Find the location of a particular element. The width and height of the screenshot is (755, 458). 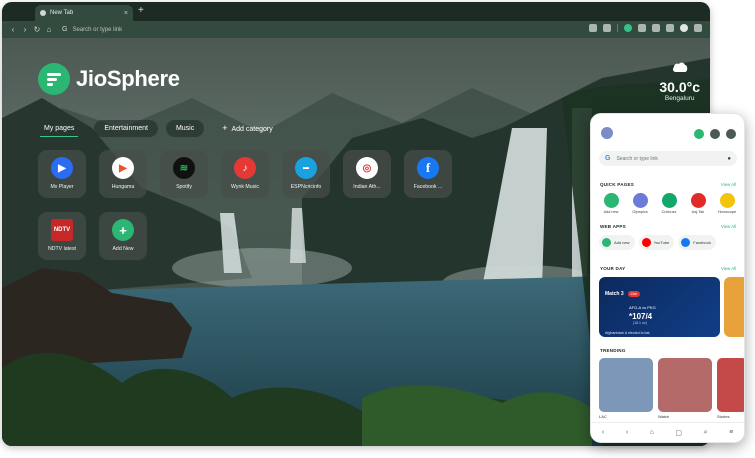

quick-page-aaj-tak: Aaj Tak is located at coordinates (698, 203).